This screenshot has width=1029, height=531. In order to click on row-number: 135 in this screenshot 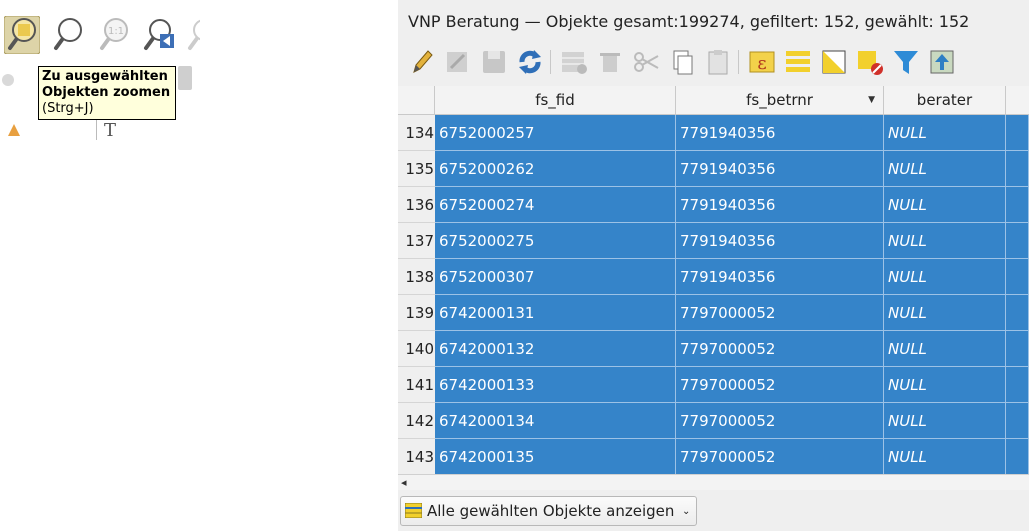, I will do `click(416, 169)`.